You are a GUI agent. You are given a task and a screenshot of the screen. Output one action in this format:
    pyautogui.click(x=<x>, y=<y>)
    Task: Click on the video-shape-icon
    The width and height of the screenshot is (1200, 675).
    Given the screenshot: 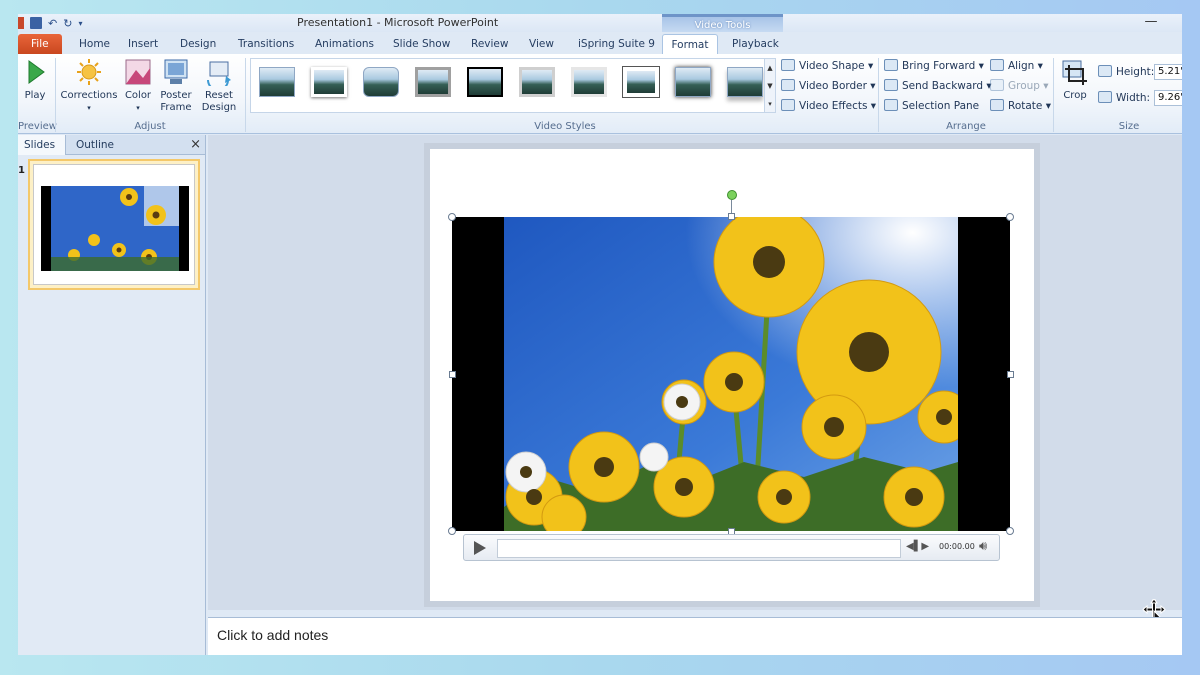 What is the action you would take?
    pyautogui.click(x=788, y=65)
    